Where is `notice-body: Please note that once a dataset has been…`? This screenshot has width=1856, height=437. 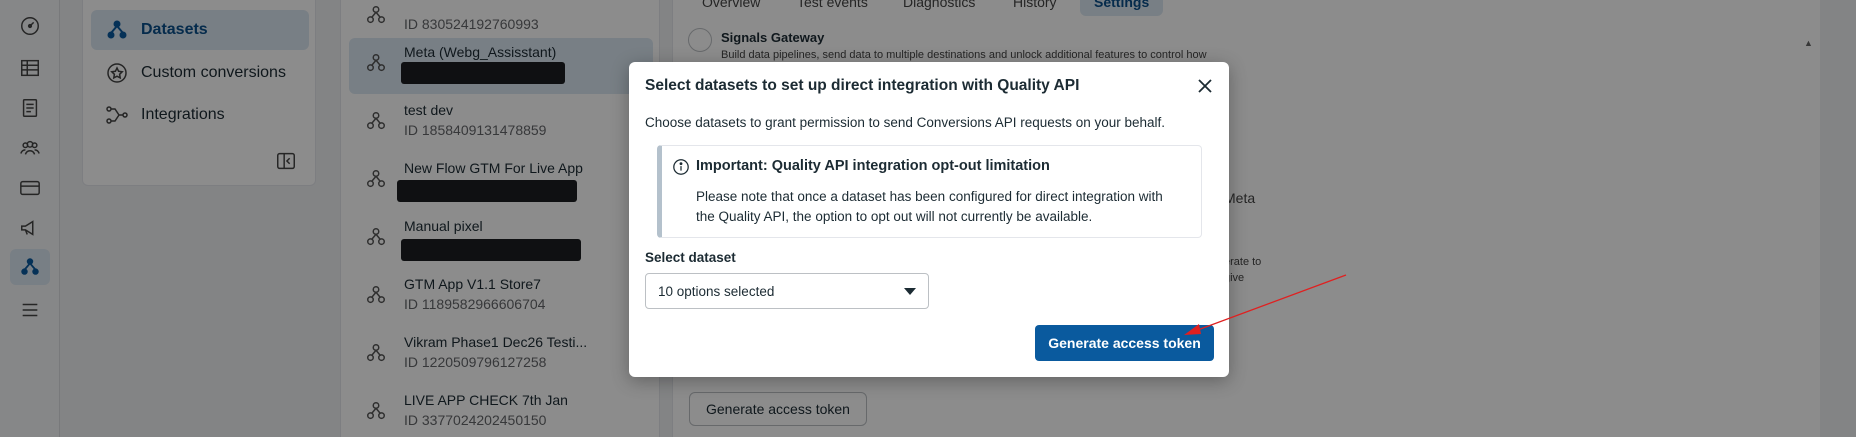 notice-body: Please note that once a dataset has been… is located at coordinates (929, 206).